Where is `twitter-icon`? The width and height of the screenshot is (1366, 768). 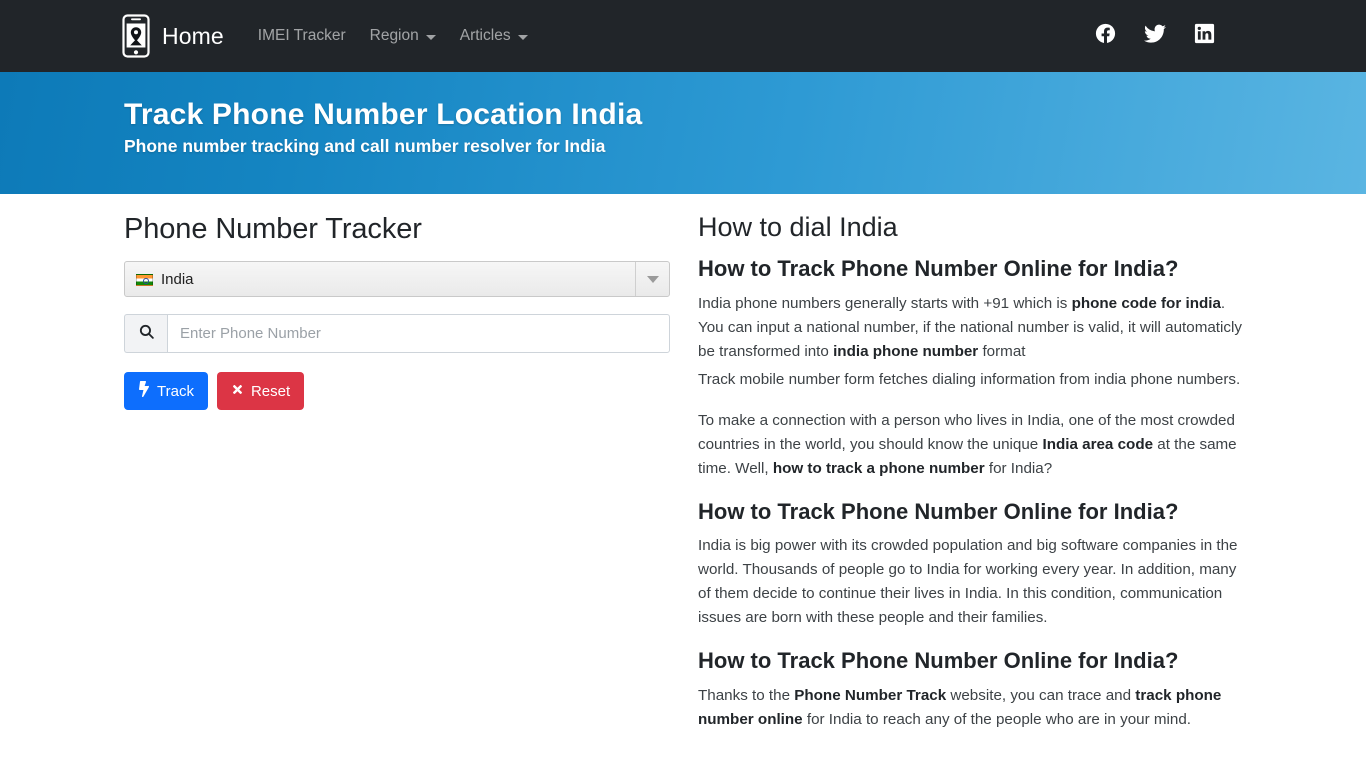
twitter-icon is located at coordinates (1155, 36).